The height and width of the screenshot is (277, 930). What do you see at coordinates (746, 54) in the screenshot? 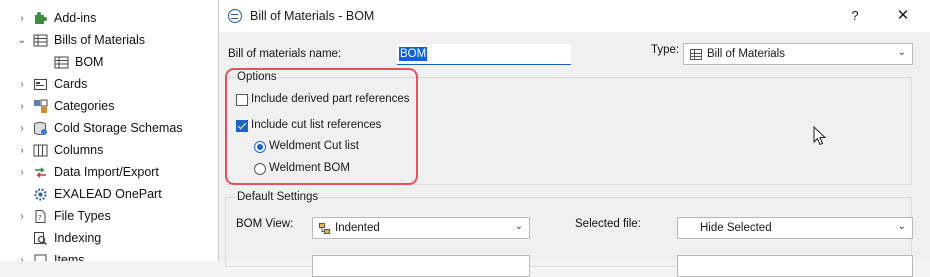
I see `type-select-value: Bill of Materials` at bounding box center [746, 54].